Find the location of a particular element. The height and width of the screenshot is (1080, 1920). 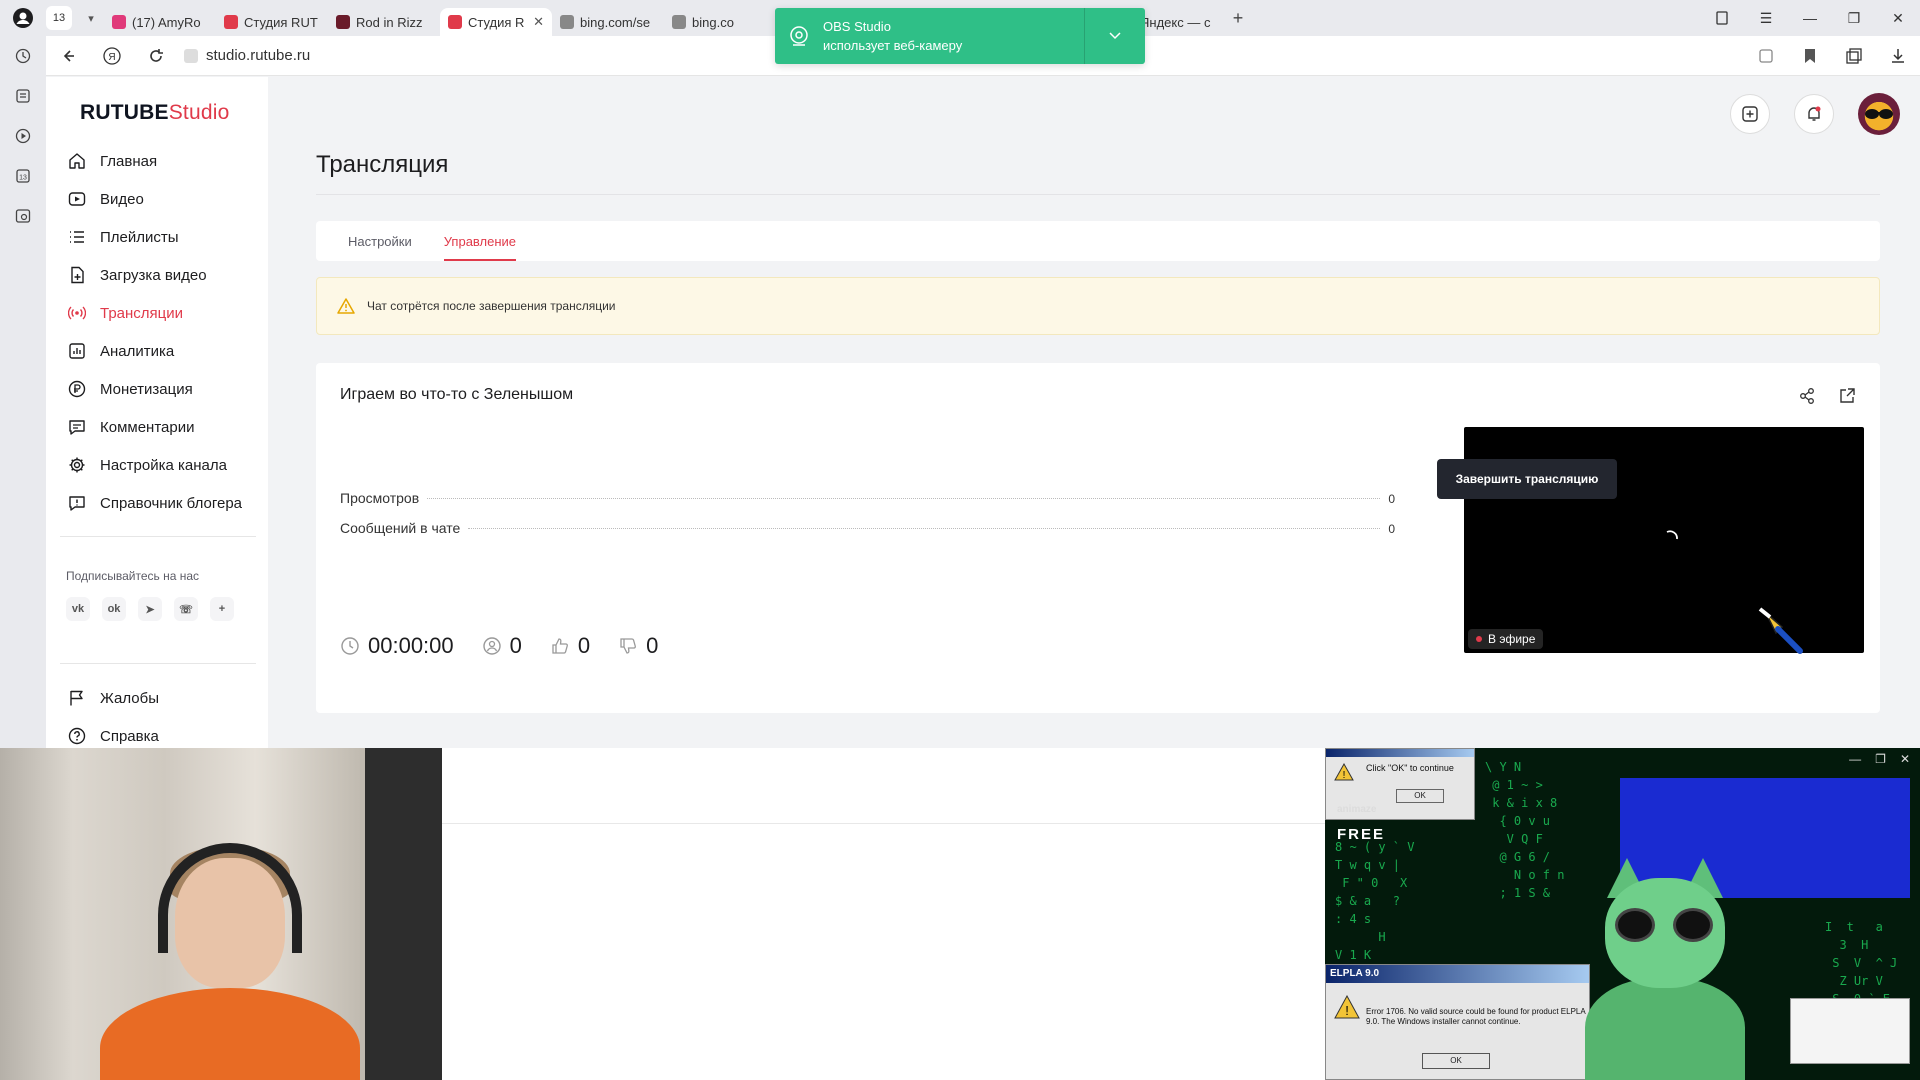

likes-value: 0 is located at coordinates (584, 645).